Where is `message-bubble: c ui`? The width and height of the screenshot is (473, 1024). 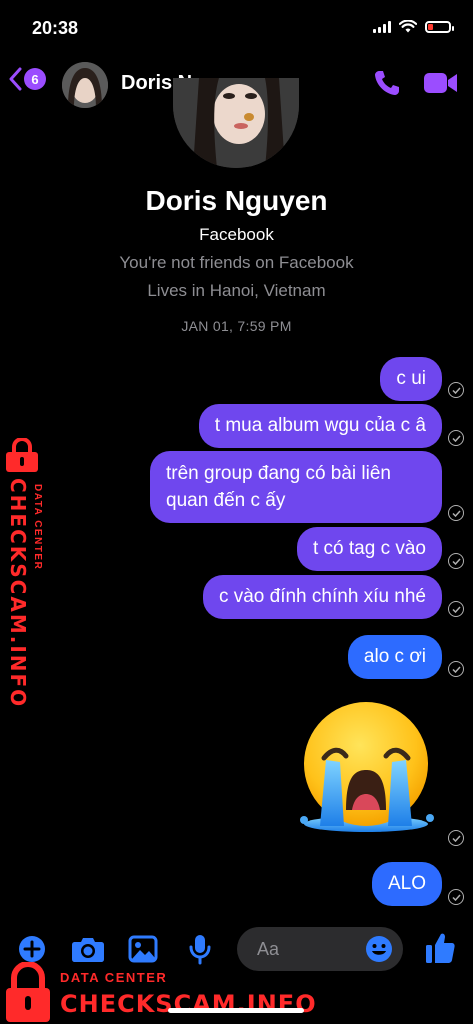
message-bubble: c ui is located at coordinates (411, 379).